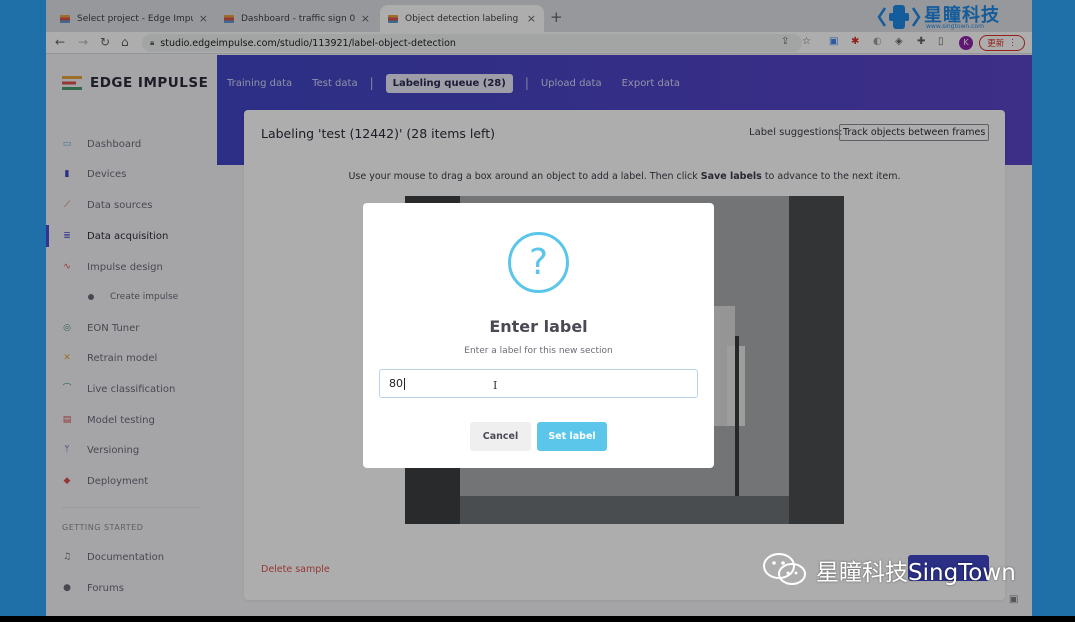  Describe the element at coordinates (1013, 599) in the screenshot. I see `chat-bubble-icon: ▣` at that location.